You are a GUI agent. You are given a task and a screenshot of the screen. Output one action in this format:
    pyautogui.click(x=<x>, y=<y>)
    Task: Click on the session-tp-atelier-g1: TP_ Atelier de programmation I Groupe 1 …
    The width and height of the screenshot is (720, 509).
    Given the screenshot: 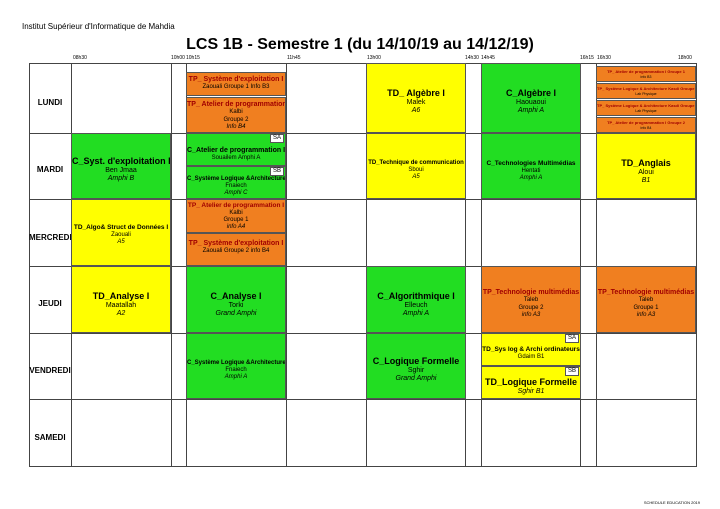 What is the action you would take?
    pyautogui.click(x=646, y=74)
    